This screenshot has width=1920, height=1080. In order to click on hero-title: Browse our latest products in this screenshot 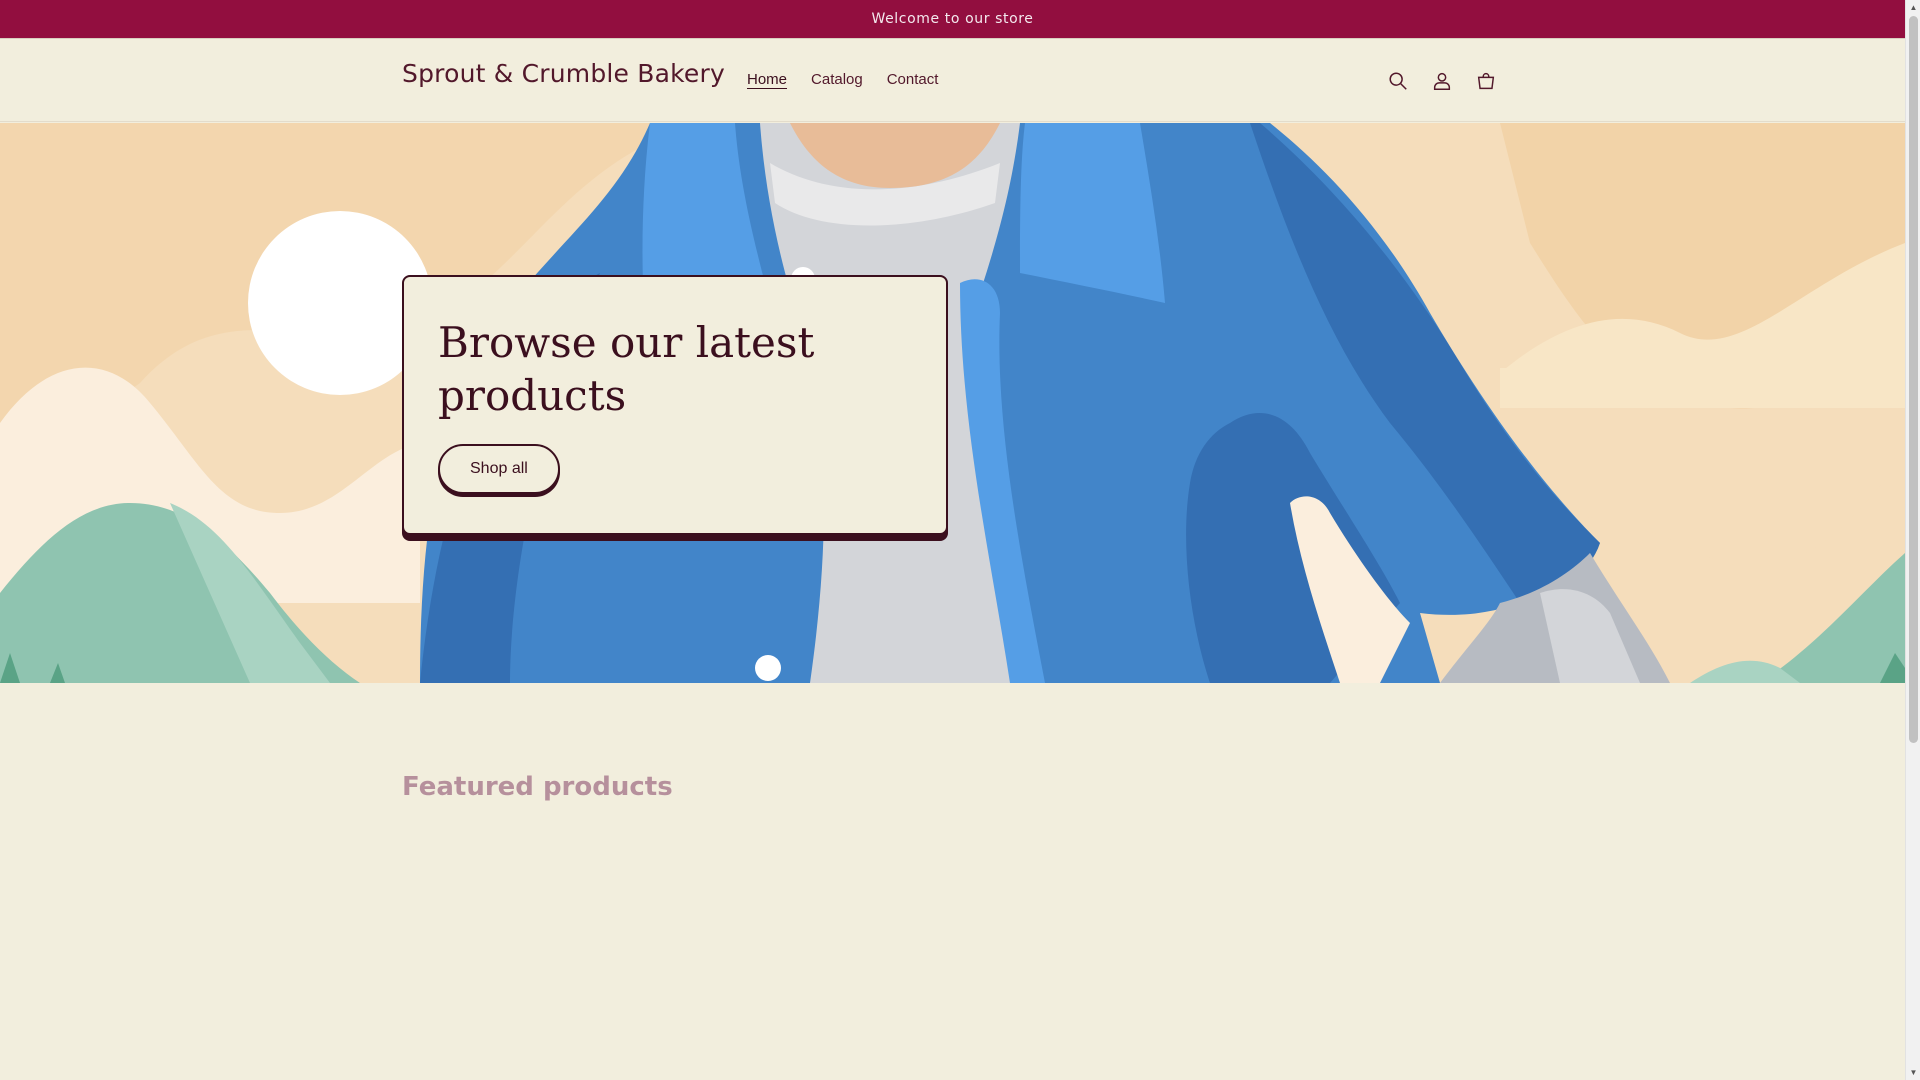, I will do `click(626, 369)`.